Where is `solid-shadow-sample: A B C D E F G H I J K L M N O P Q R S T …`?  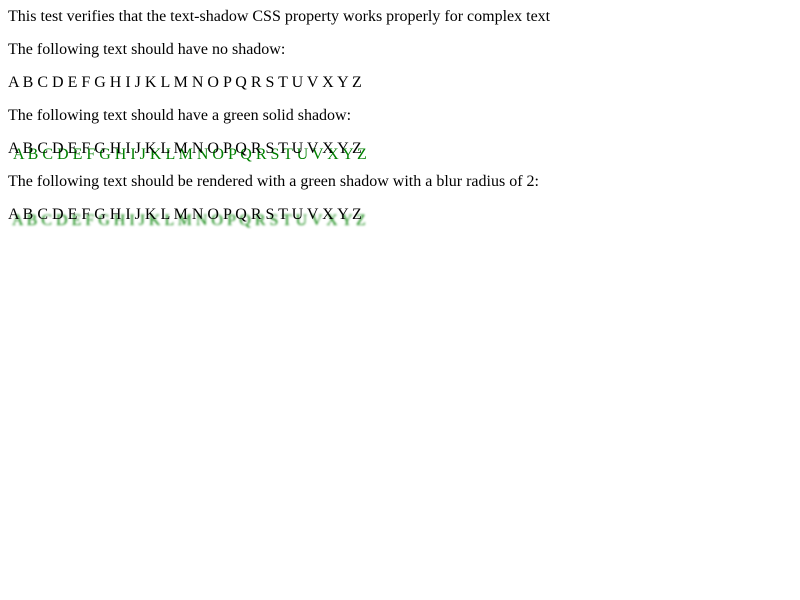
solid-shadow-sample: A B C D E F G H I J K L M N O P Q R S T … is located at coordinates (185, 148).